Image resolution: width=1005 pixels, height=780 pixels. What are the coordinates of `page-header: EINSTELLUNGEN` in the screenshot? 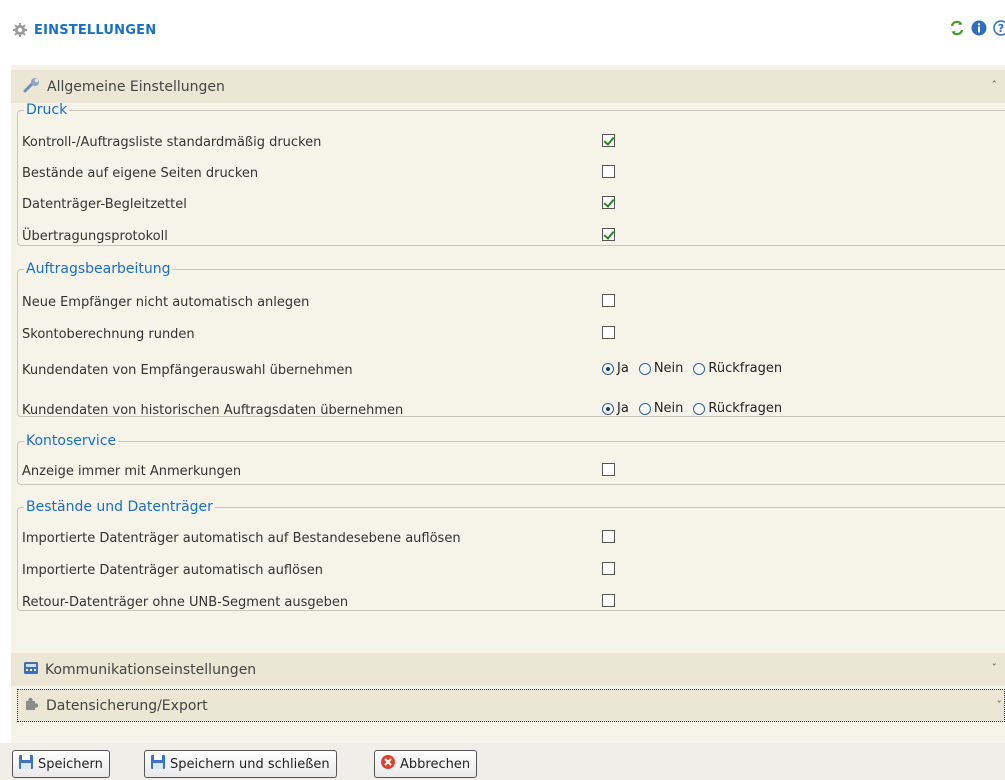 It's located at (84, 30).